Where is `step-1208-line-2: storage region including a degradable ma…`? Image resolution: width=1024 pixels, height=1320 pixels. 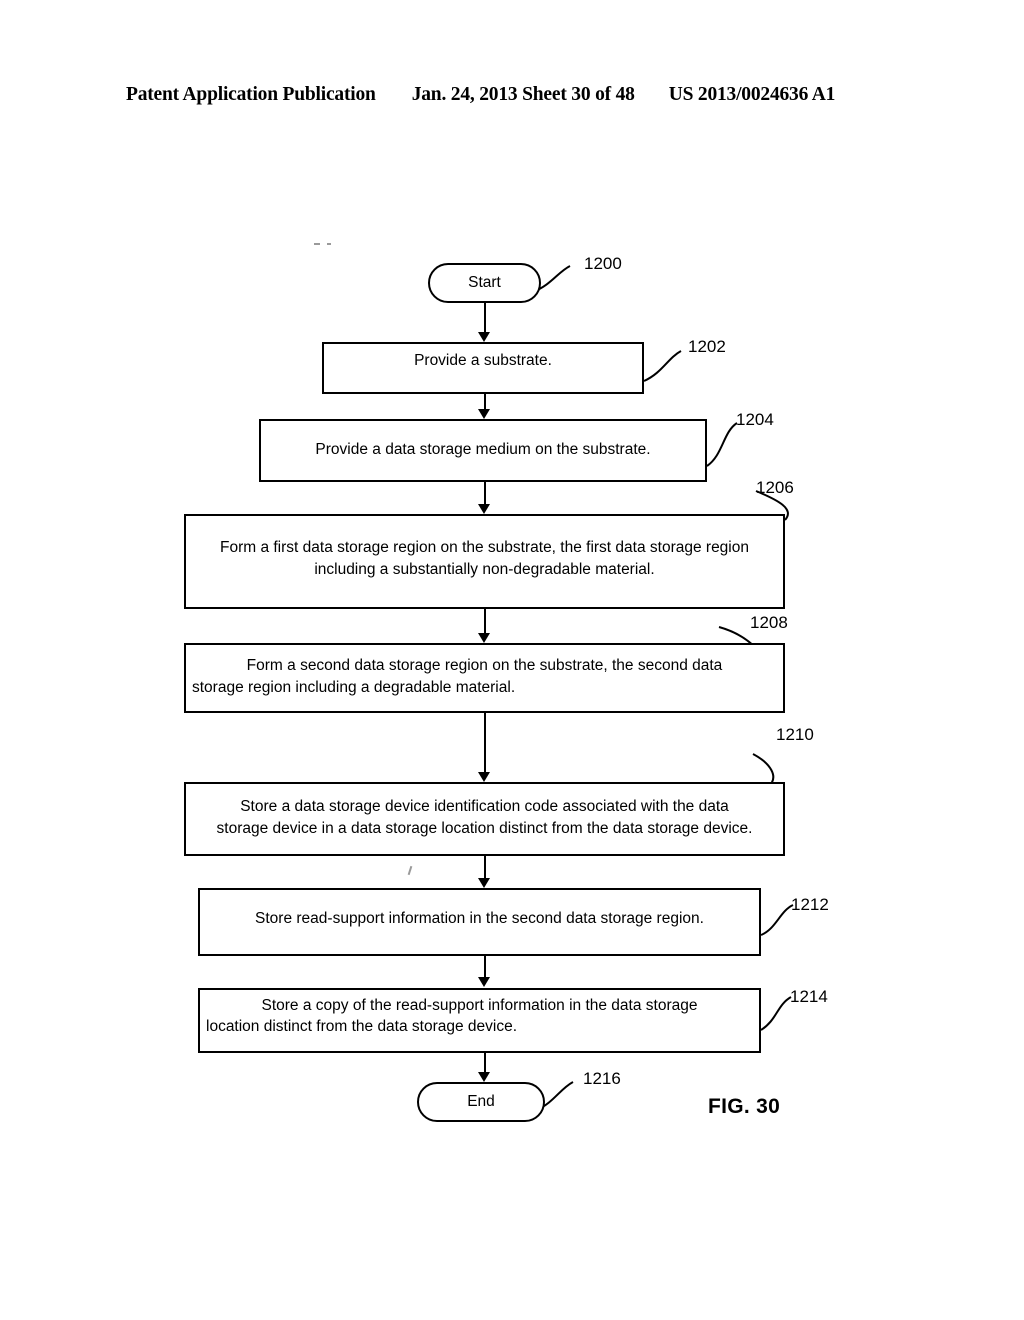
step-1208-line-2: storage region including a degradable ma… is located at coordinates (354, 687).